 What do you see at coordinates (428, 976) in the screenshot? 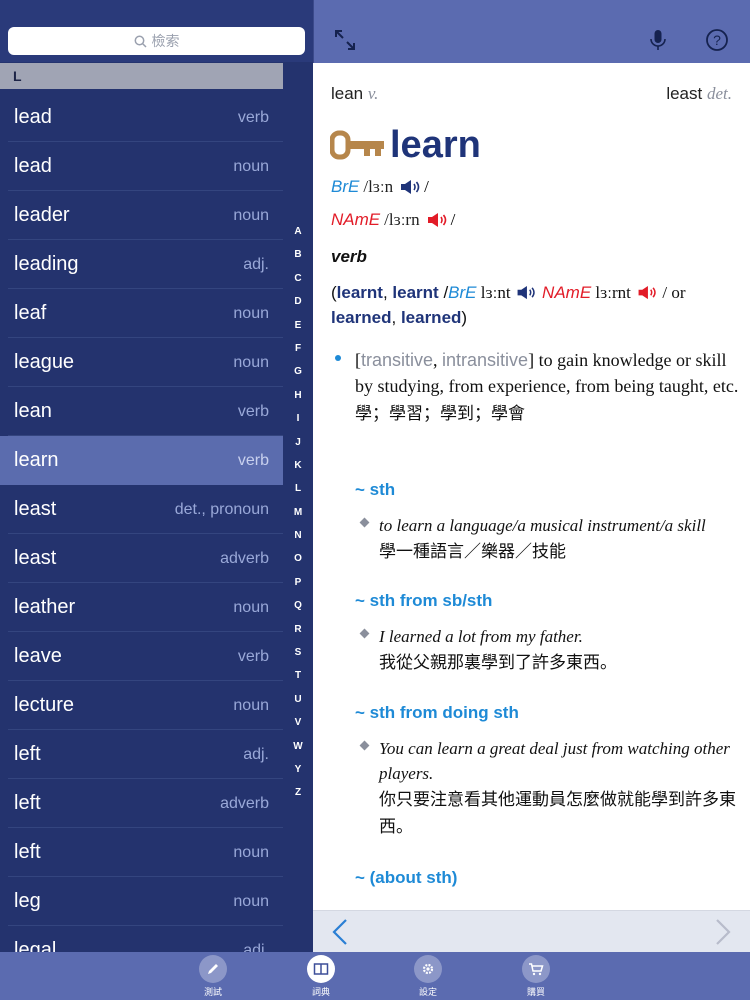
I see `tab-settings: 設定` at bounding box center [428, 976].